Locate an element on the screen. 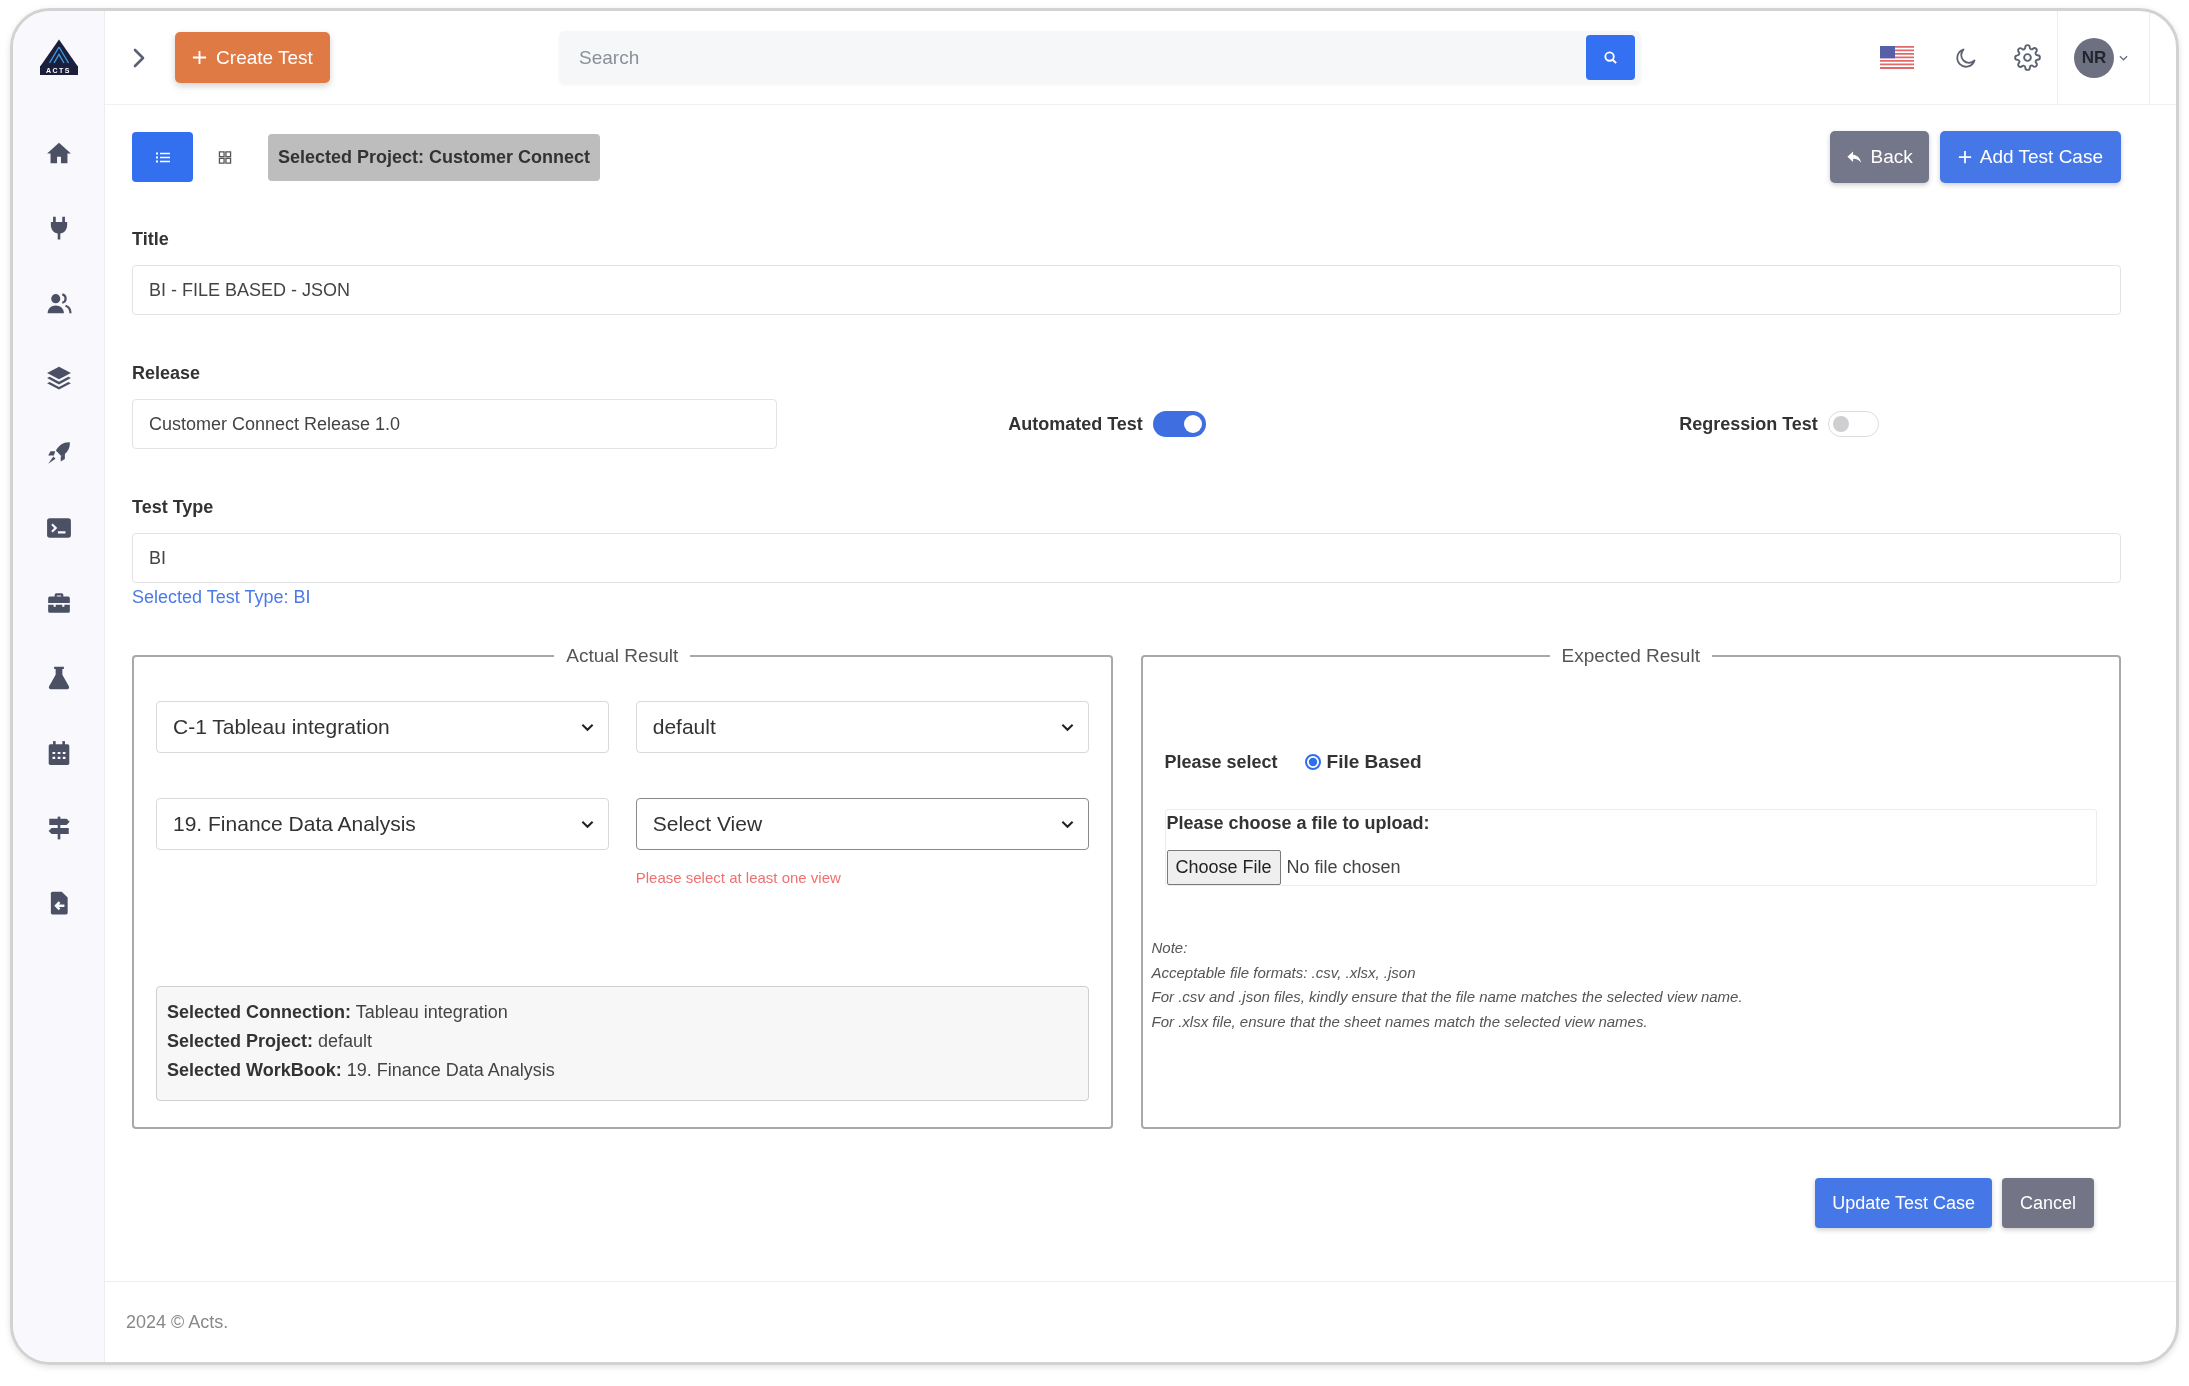  rocket-icon is located at coordinates (58, 453).